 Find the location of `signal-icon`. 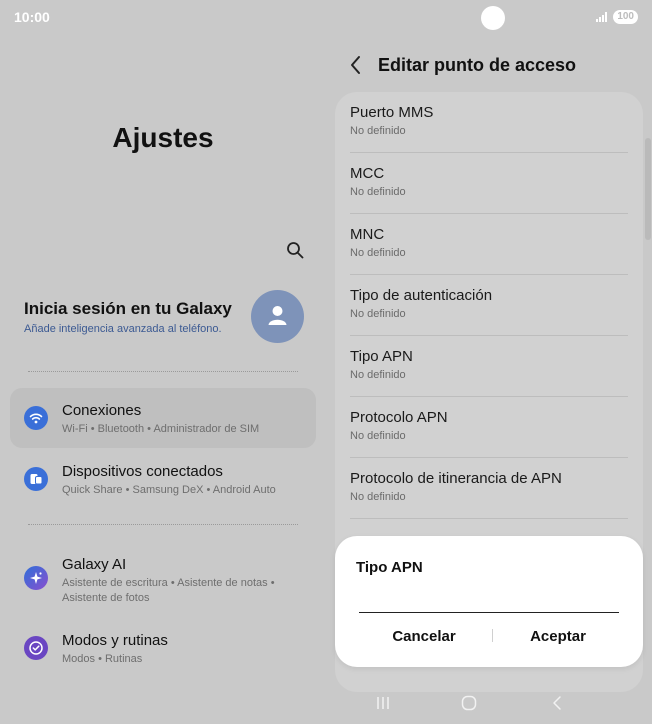

signal-icon is located at coordinates (602, 17).